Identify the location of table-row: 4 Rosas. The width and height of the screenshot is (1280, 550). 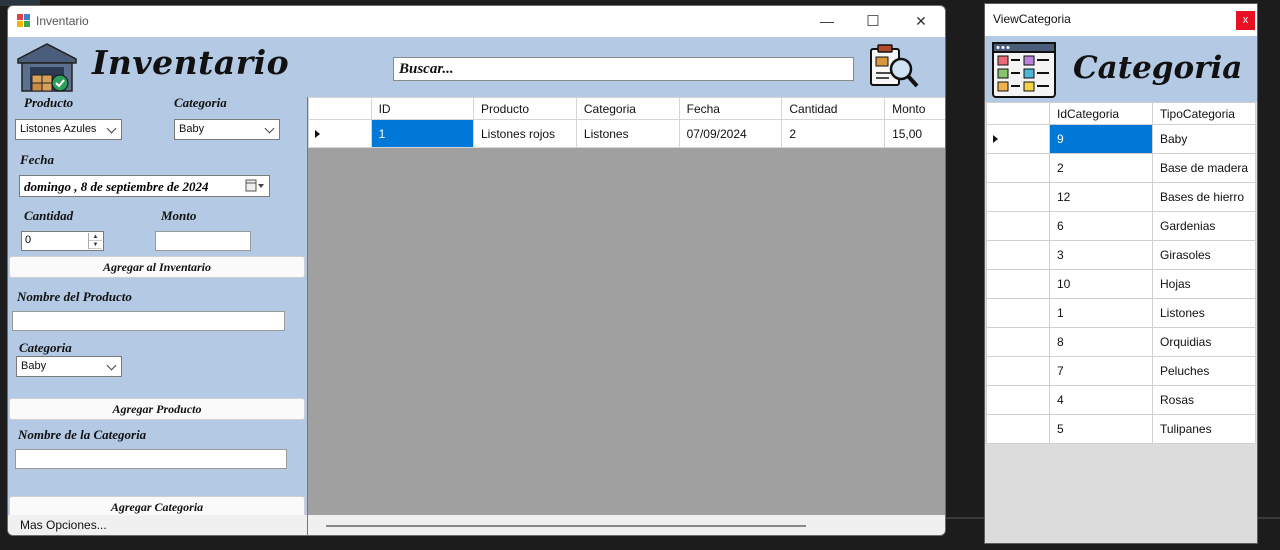
(1121, 400).